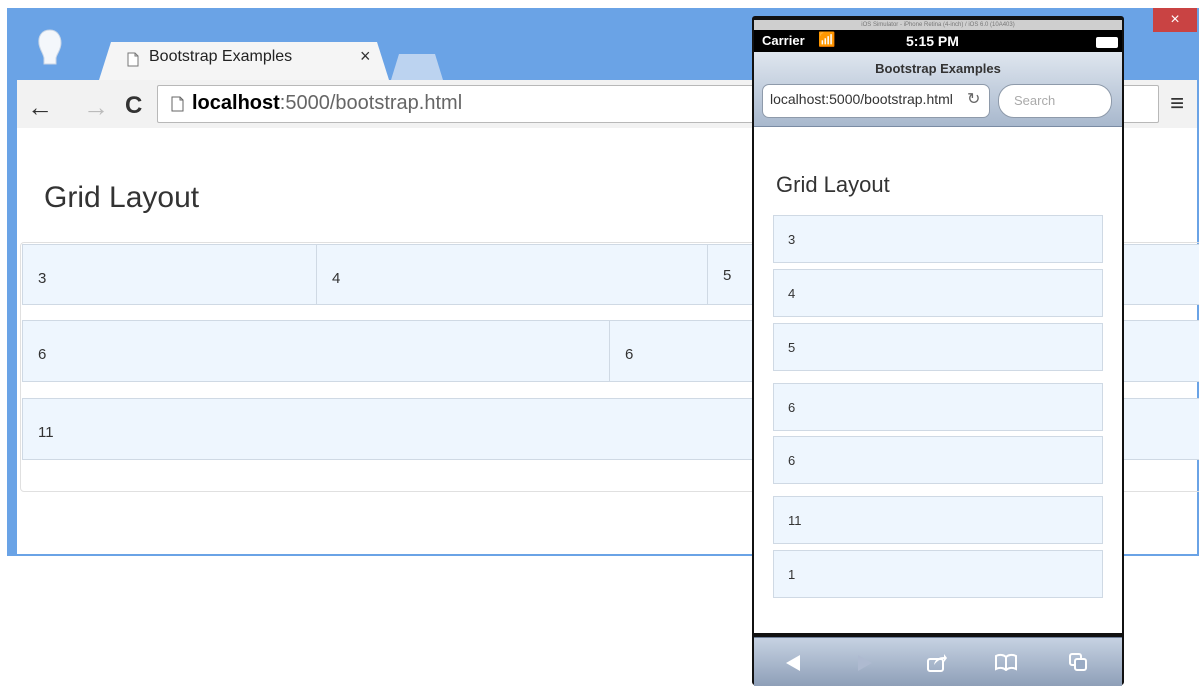  What do you see at coordinates (1078, 662) in the screenshot?
I see `ios-tabs-pages-icon` at bounding box center [1078, 662].